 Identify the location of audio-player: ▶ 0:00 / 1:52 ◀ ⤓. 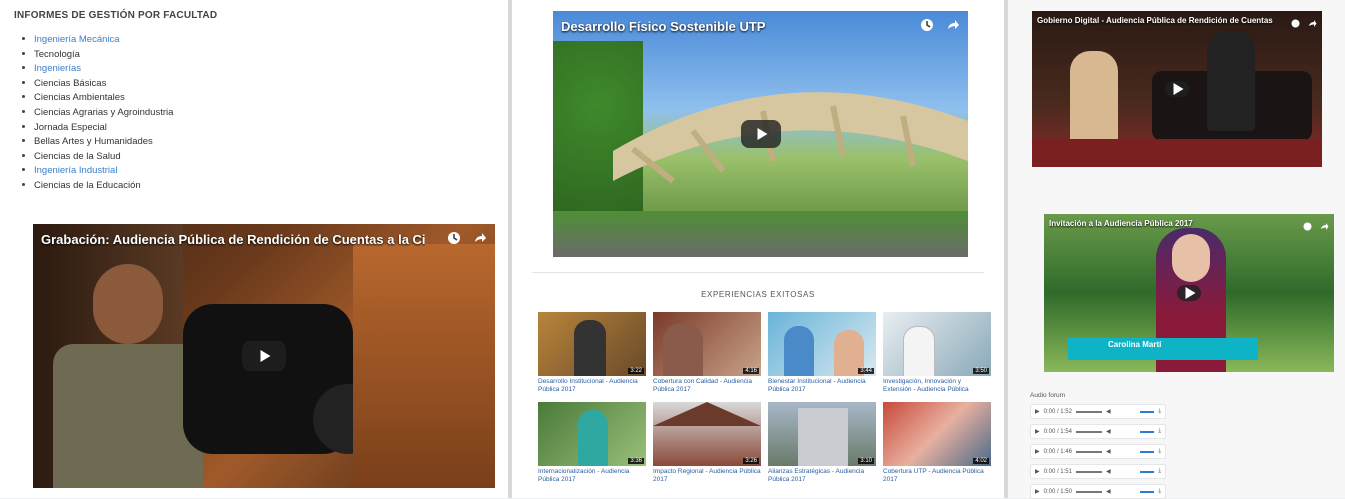
(1098, 411).